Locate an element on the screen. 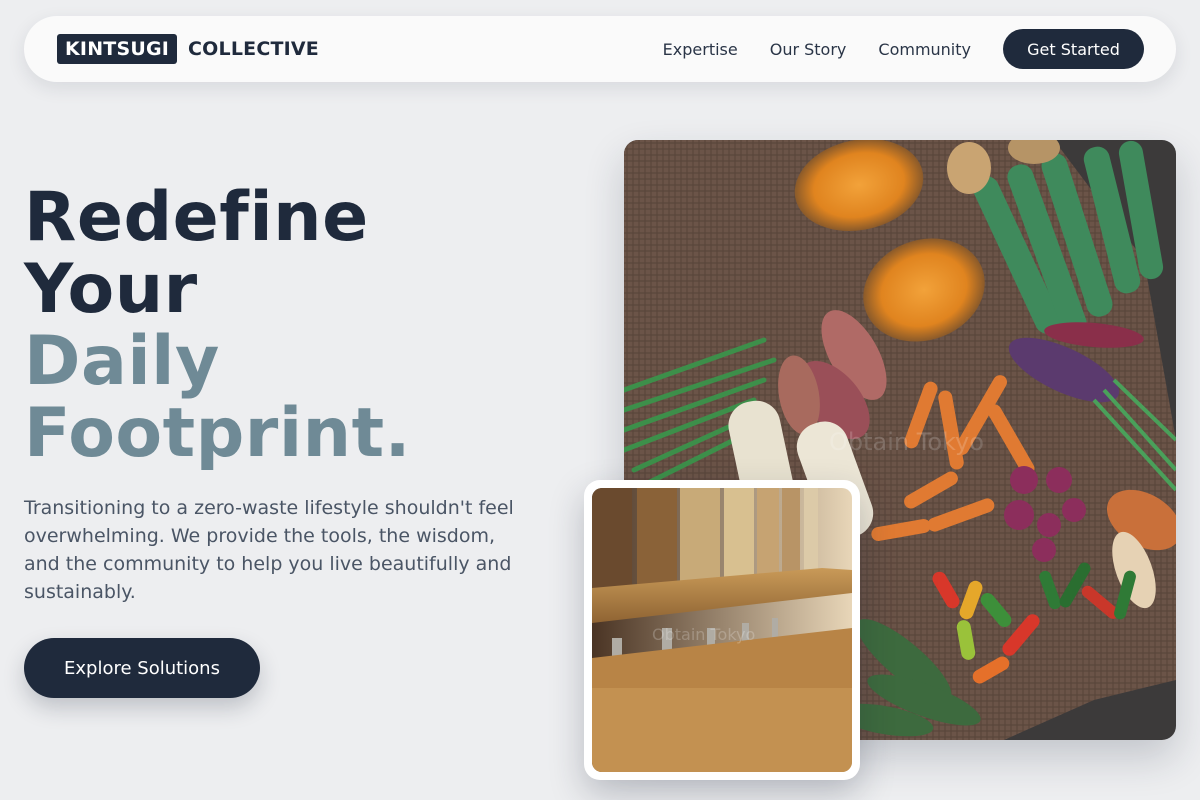 Image resolution: width=1200 pixels, height=800 pixels. nav-link-expertise: Expertise is located at coordinates (700, 49).